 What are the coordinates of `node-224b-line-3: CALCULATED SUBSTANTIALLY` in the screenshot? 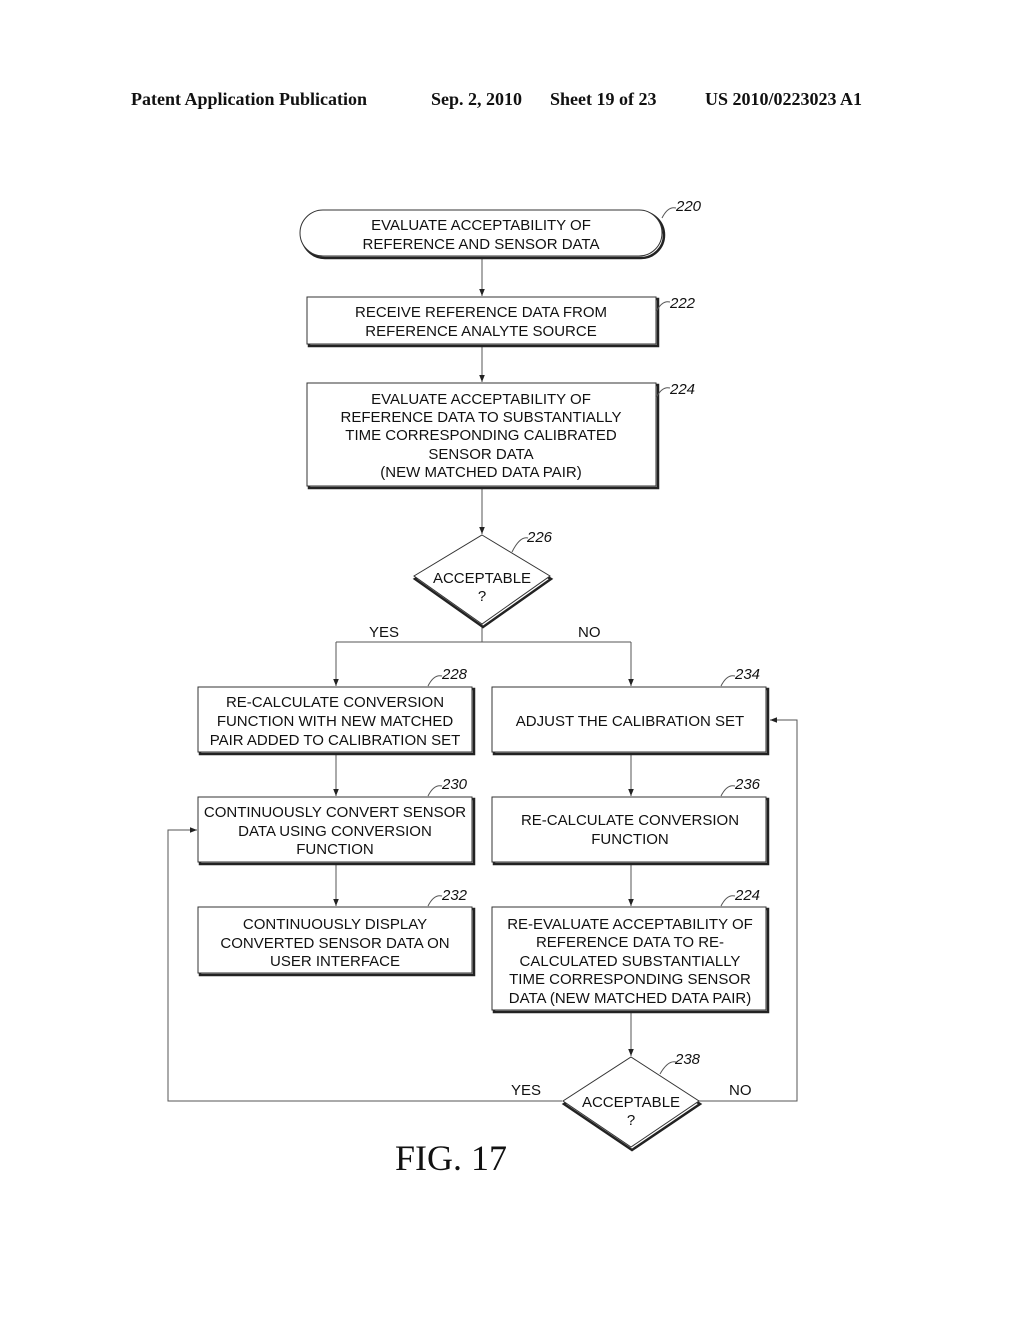 It's located at (630, 961).